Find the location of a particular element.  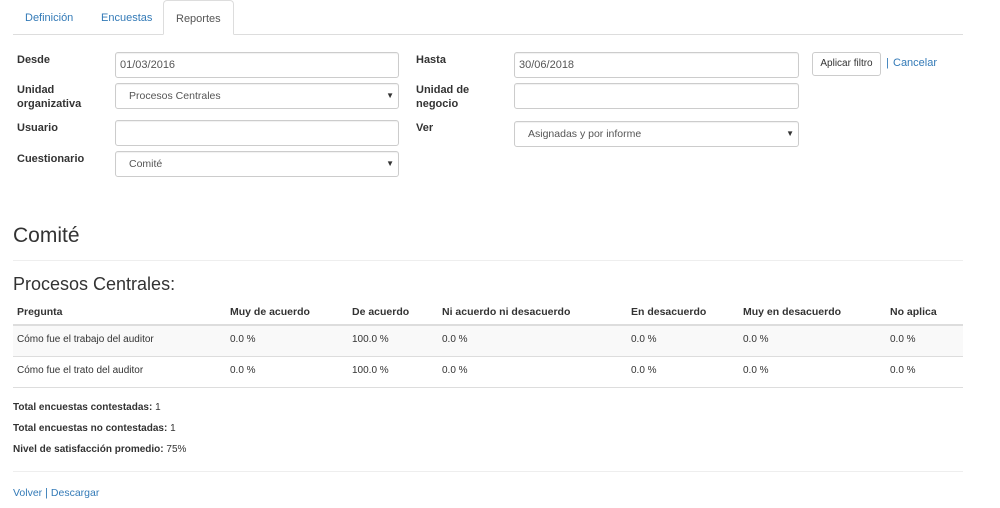

unidad-organizativa-select: Procesos Centrales ▼ is located at coordinates (257, 96).